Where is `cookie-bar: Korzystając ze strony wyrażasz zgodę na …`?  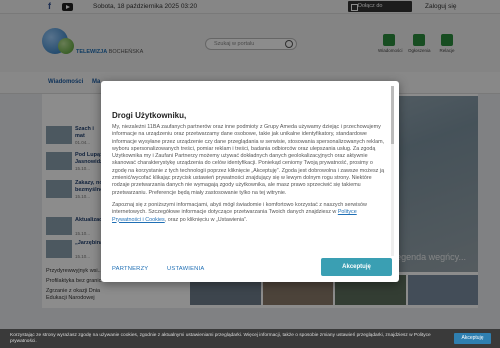
cookie-bar: Korzystając ze strony wyrażasz zgodę na … is located at coordinates (250, 338).